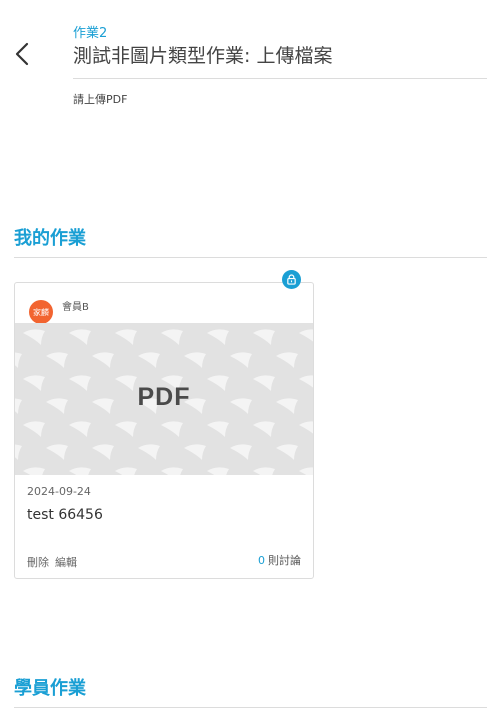  I want to click on student-homework-title: 學員作業, so click(50, 688).